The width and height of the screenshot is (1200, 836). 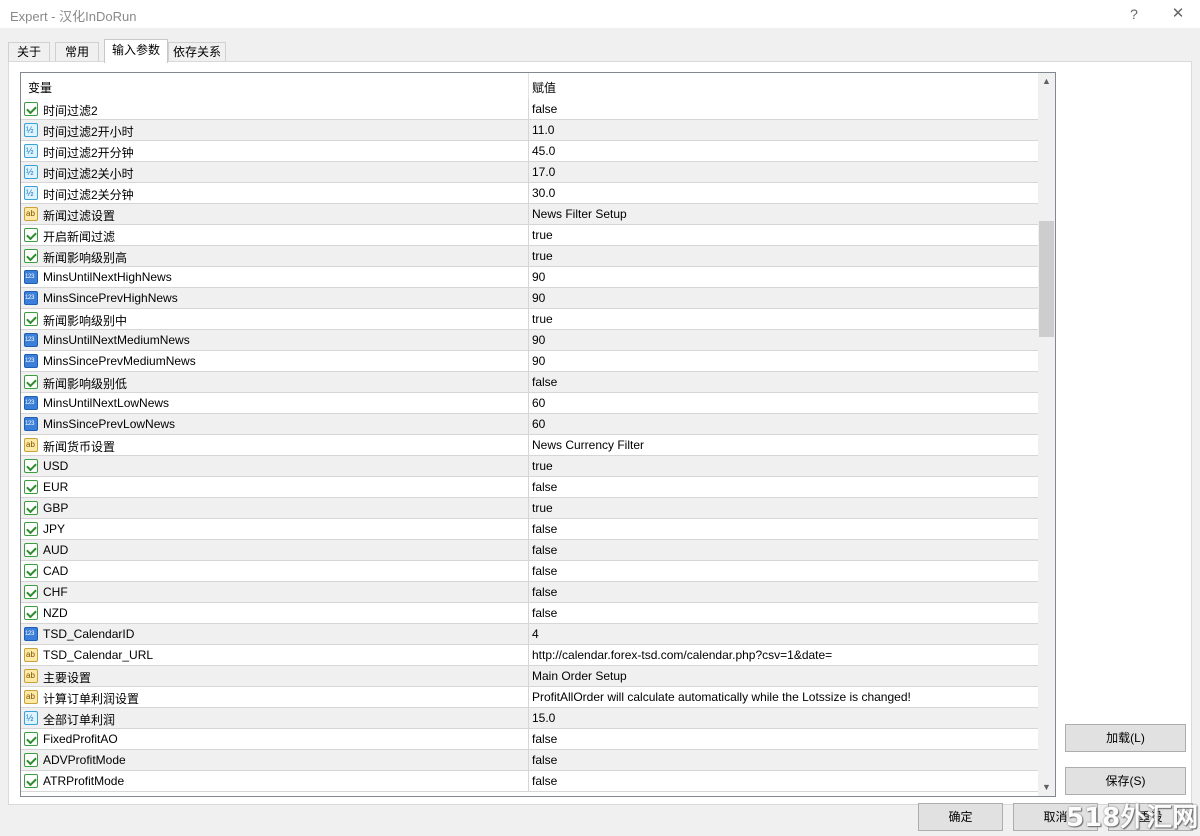 What do you see at coordinates (544, 87) in the screenshot?
I see `column-header-value: 赋值` at bounding box center [544, 87].